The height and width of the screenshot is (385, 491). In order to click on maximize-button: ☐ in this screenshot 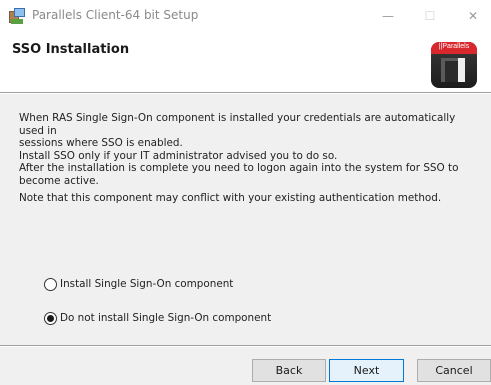, I will do `click(430, 16)`.